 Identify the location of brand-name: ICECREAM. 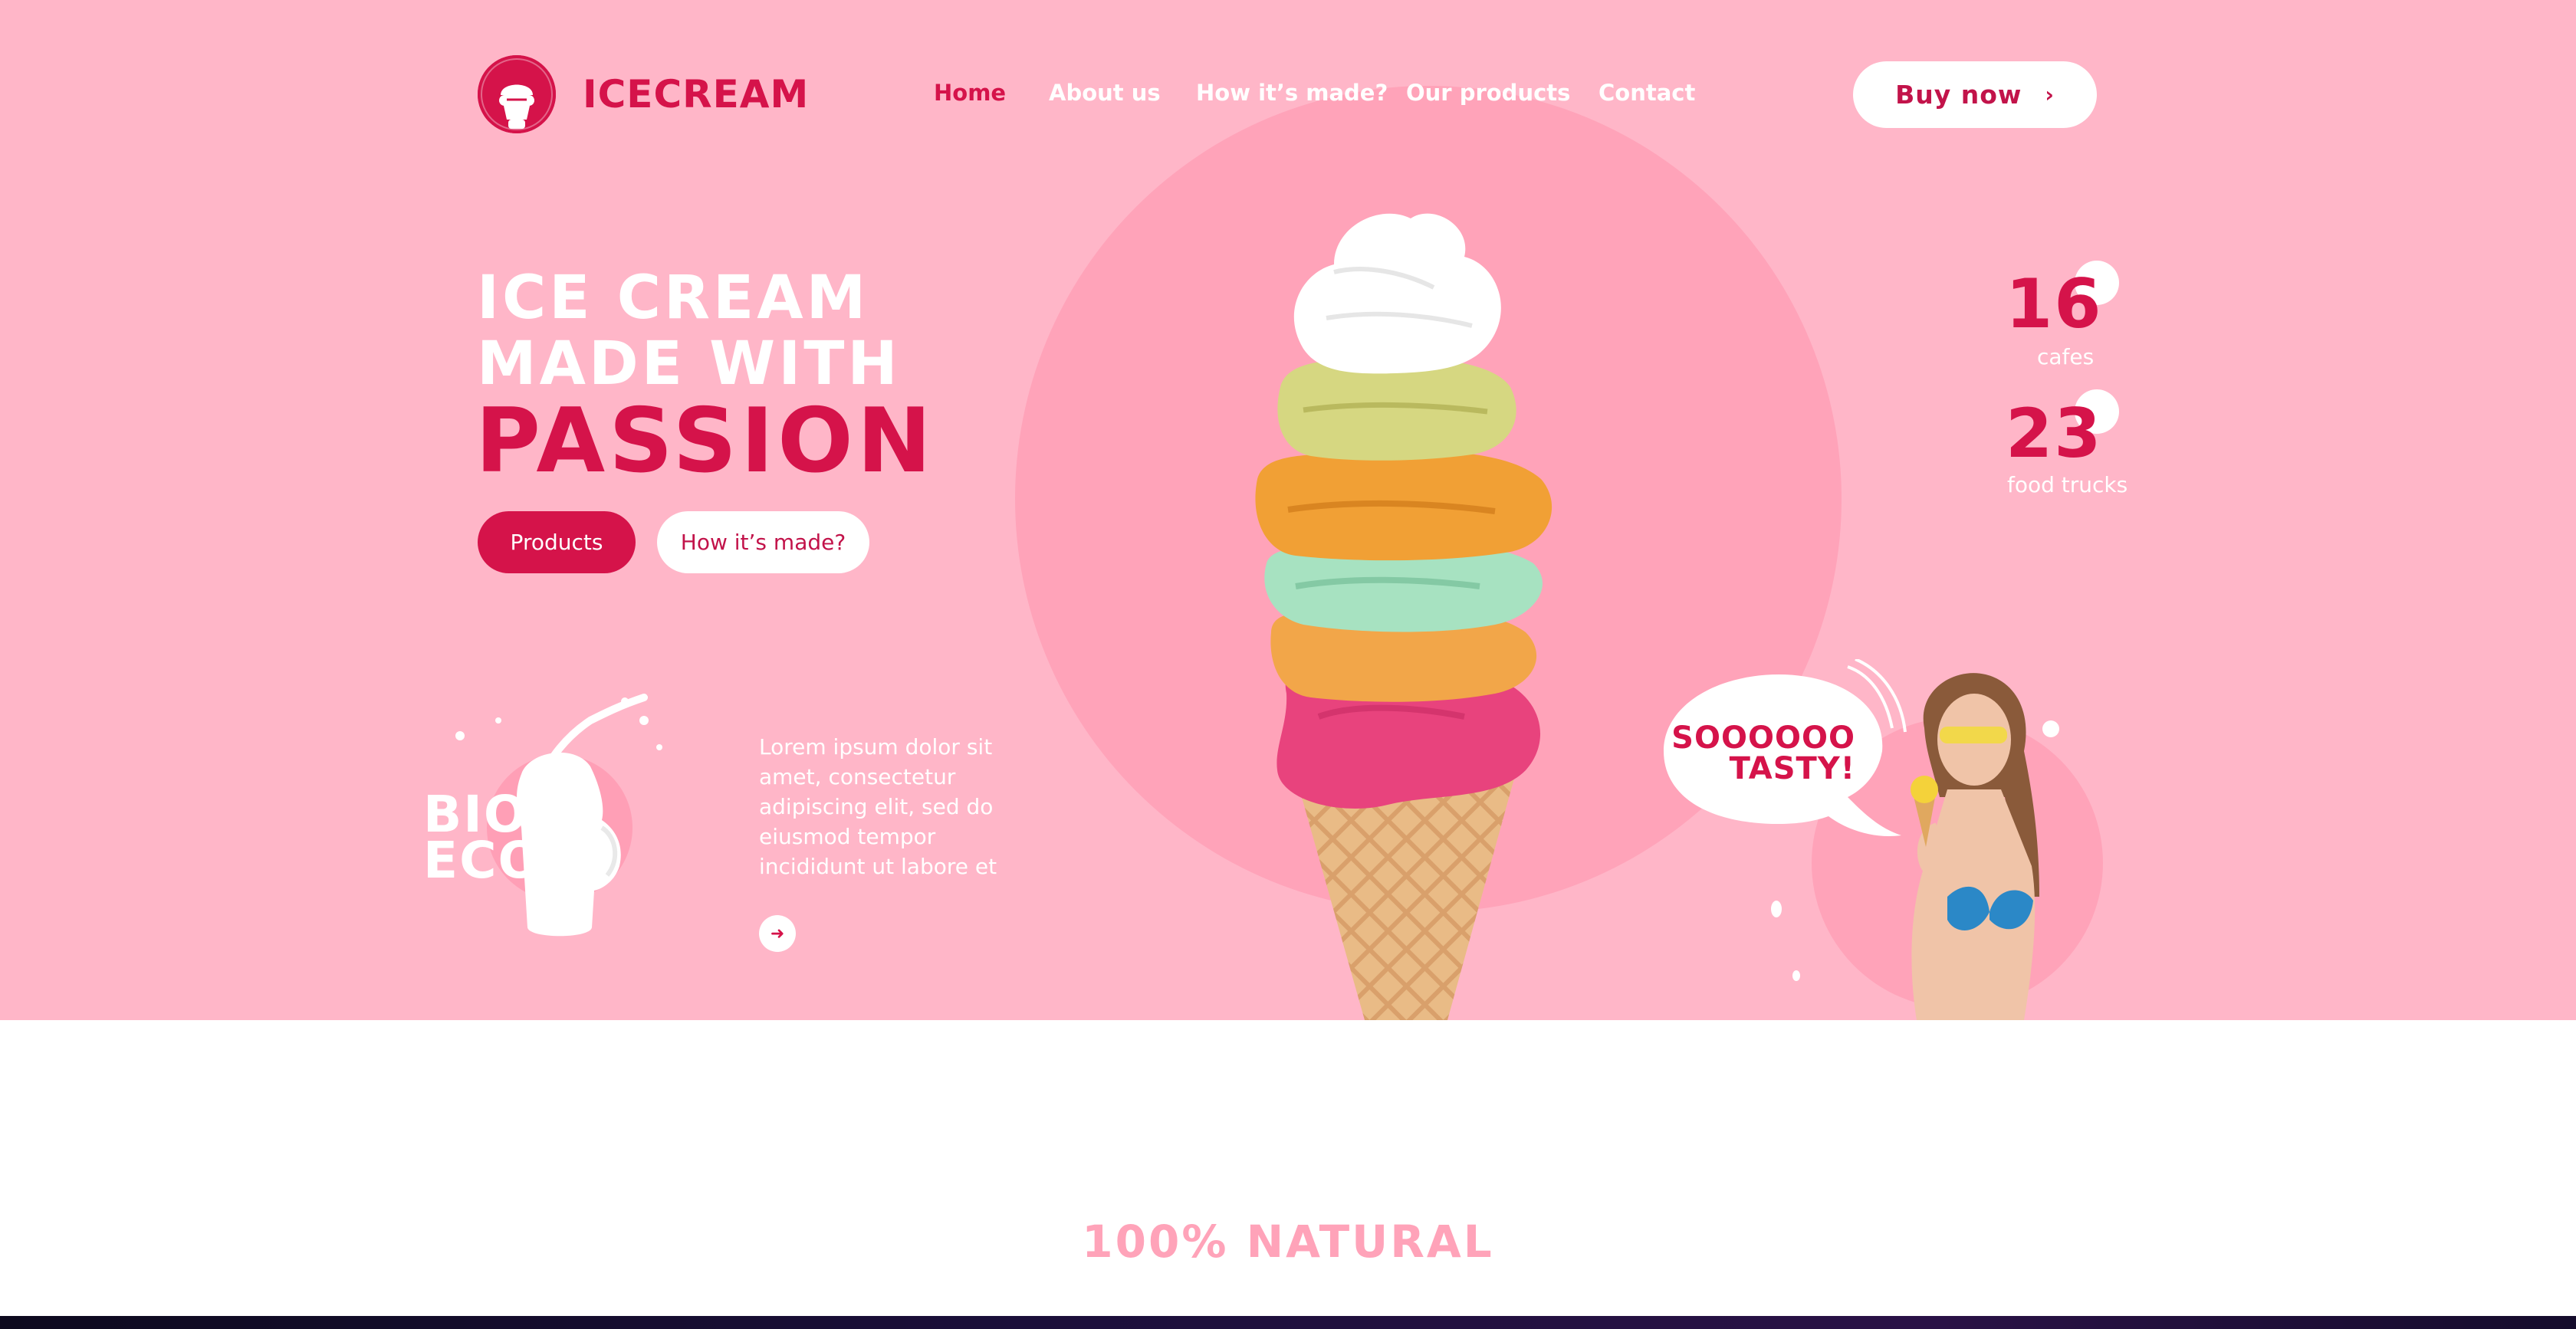
(696, 94).